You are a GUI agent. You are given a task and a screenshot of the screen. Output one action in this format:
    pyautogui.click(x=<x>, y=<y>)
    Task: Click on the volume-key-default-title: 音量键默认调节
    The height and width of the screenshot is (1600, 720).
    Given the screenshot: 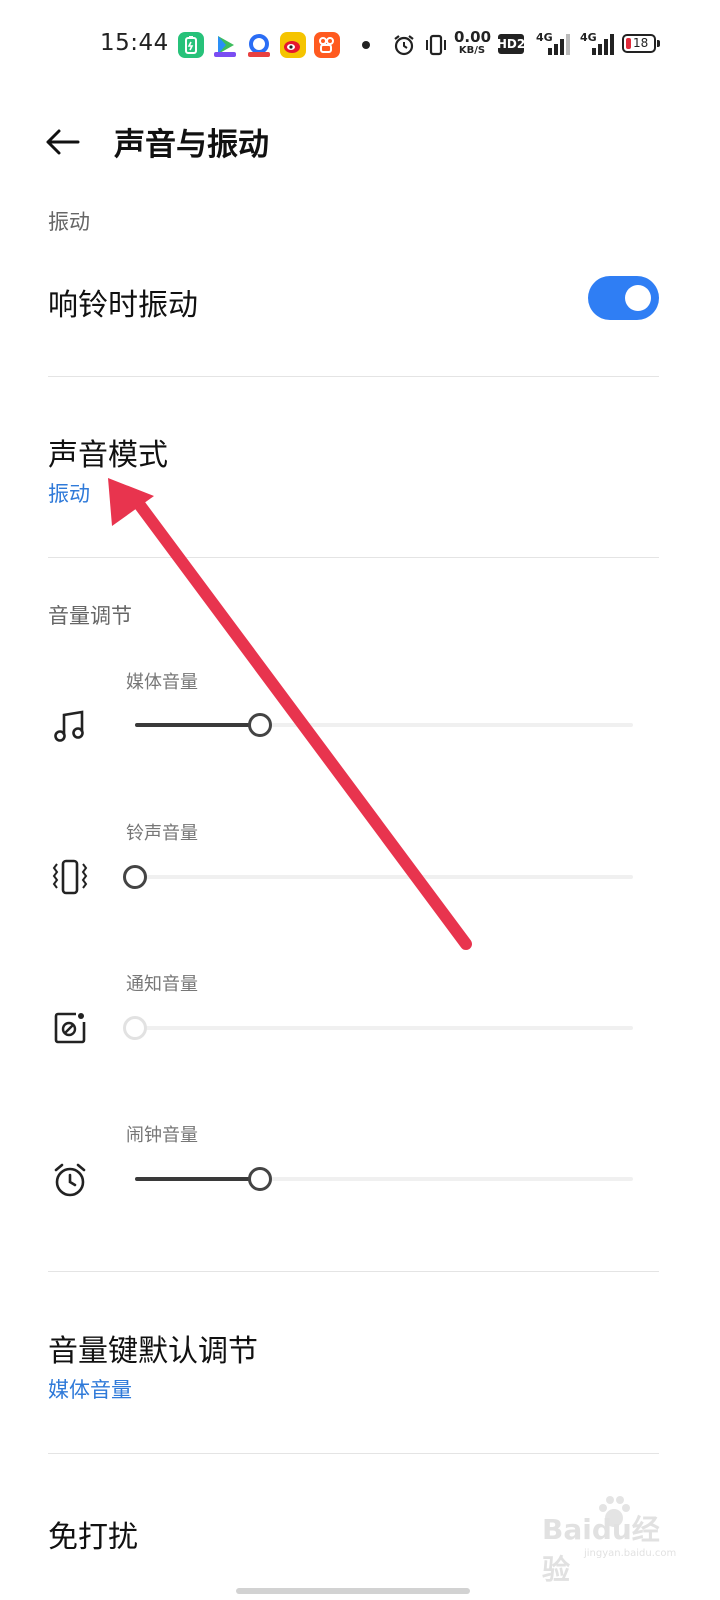 What is the action you would take?
    pyautogui.click(x=153, y=1351)
    